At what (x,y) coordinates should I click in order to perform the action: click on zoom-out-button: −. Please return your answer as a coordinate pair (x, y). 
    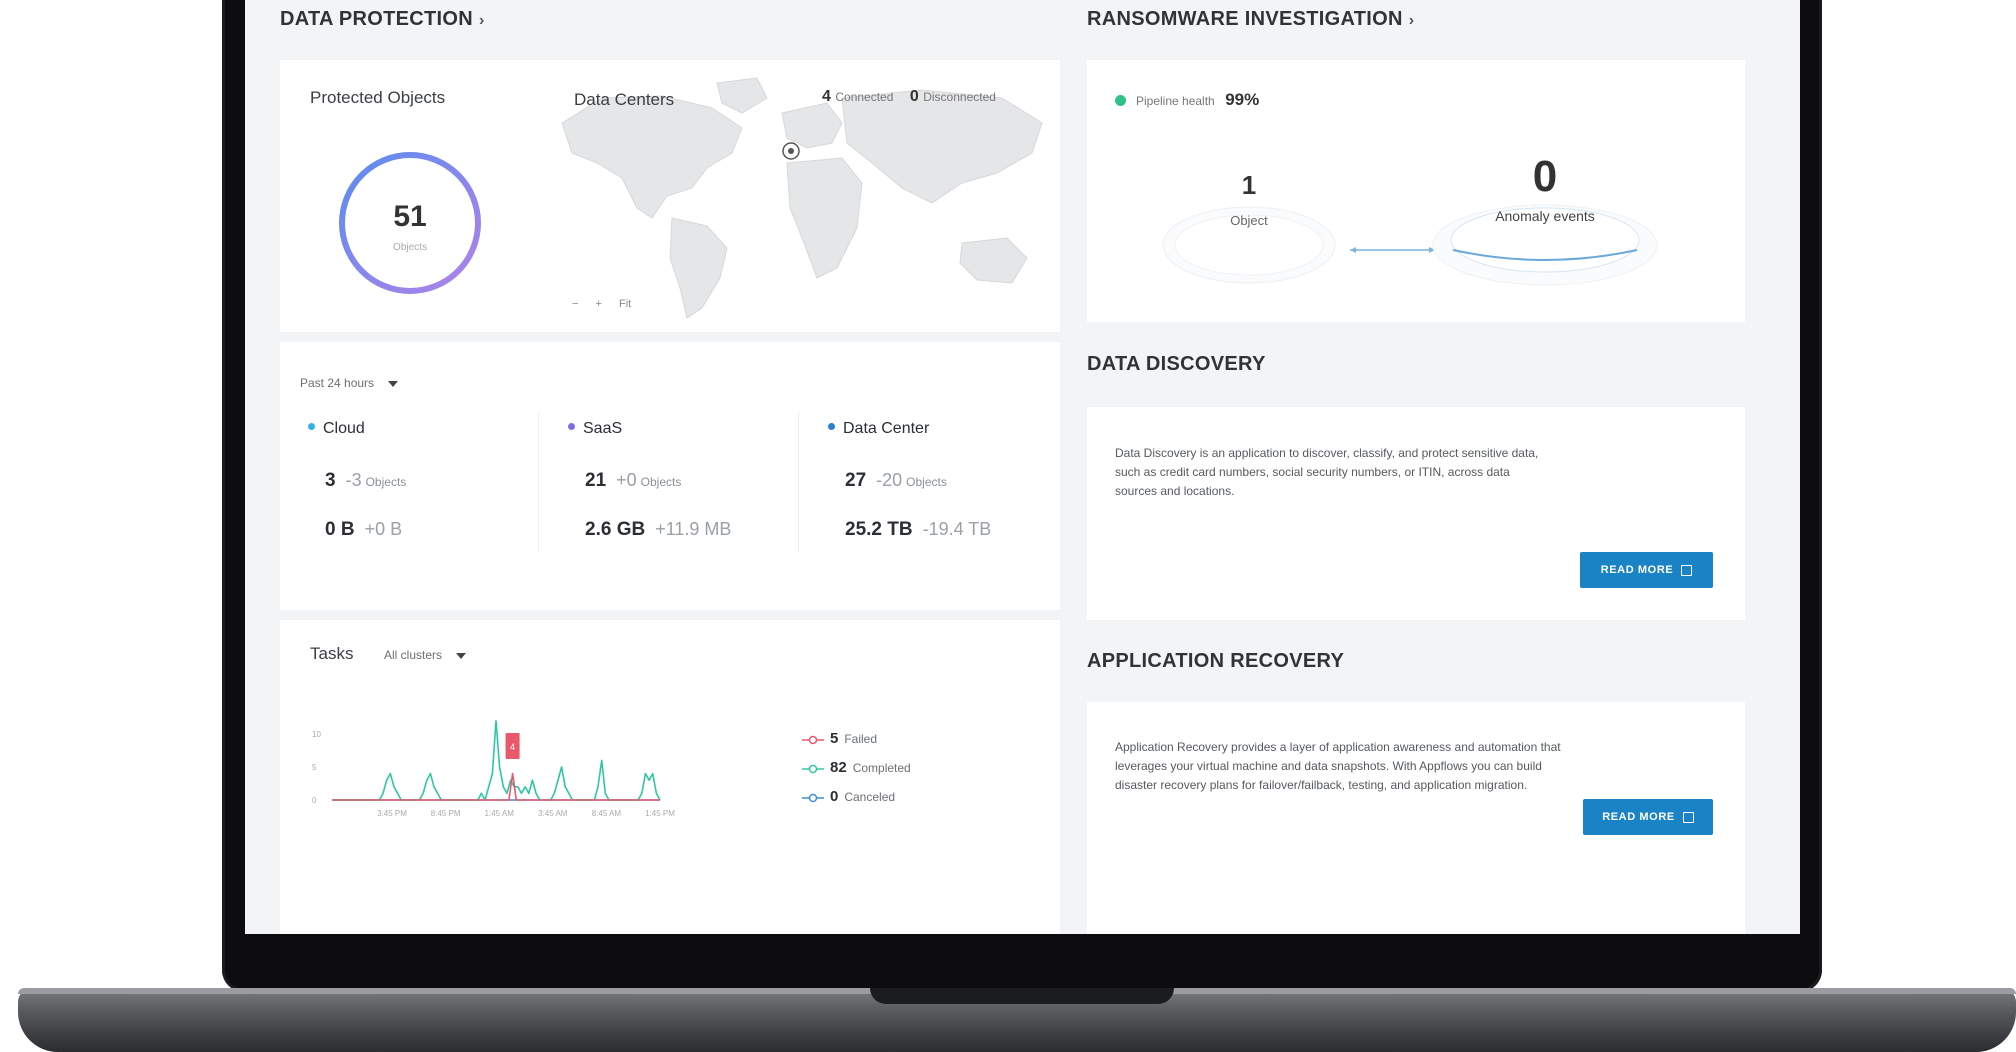
    Looking at the image, I should click on (575, 304).